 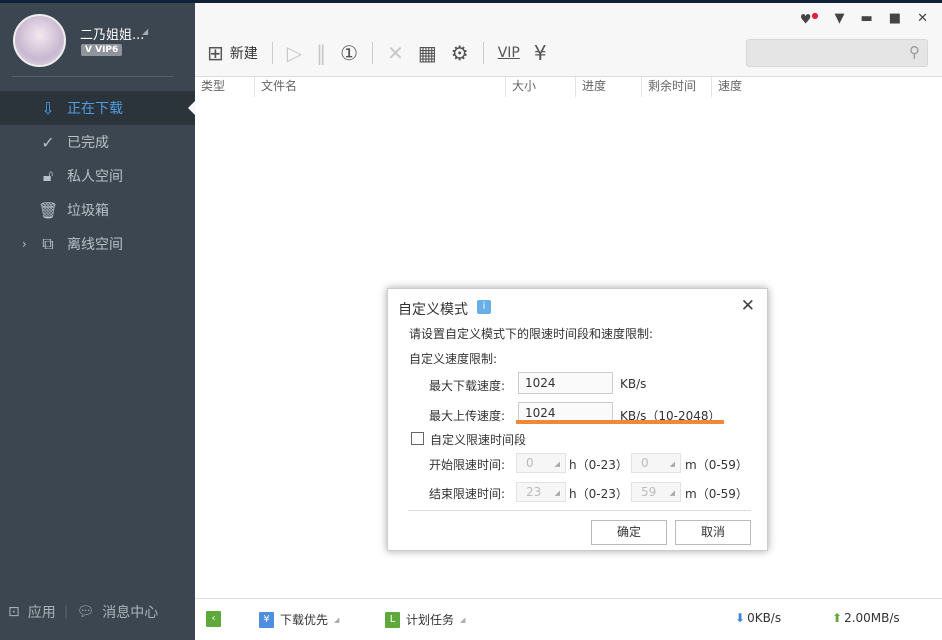 I want to click on download-priority-icon: ¥, so click(x=266, y=619).